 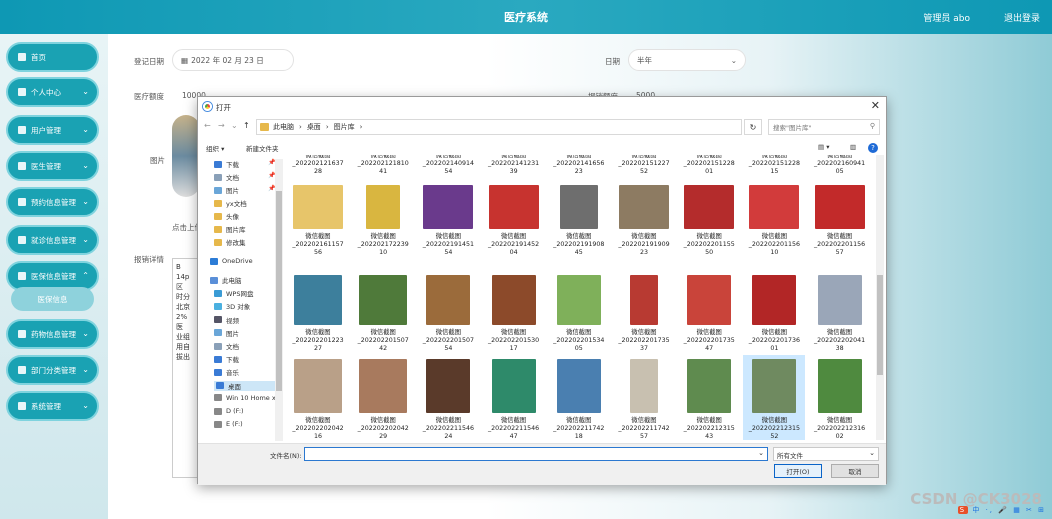 I want to click on tree-item: 图片库, so click(x=230, y=229).